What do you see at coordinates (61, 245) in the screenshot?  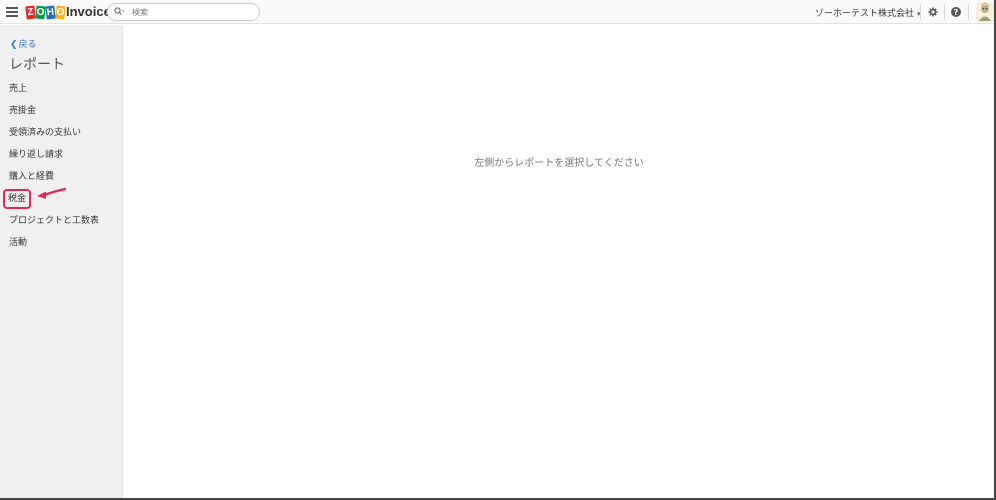 I see `sidebar-item-activity: 活動` at bounding box center [61, 245].